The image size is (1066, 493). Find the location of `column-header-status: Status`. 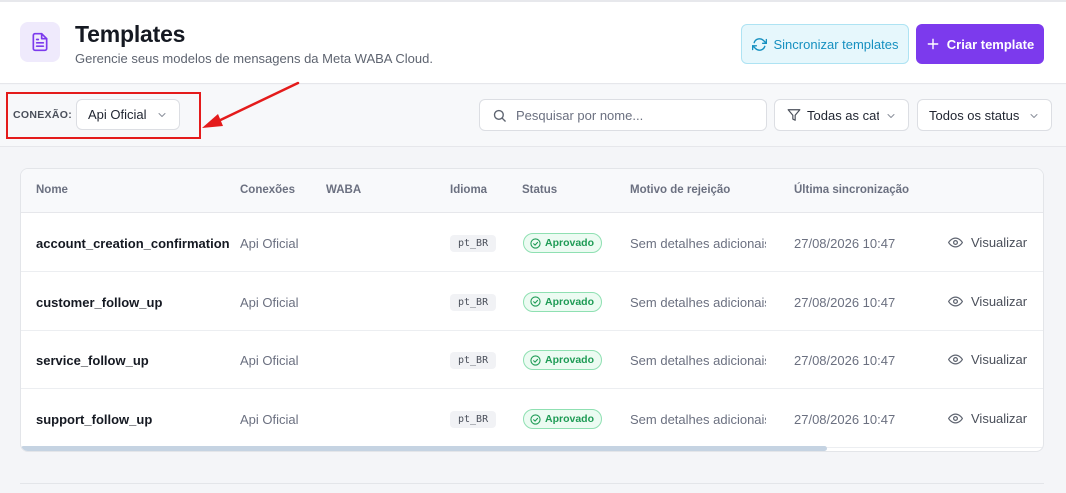

column-header-status: Status is located at coordinates (539, 190).